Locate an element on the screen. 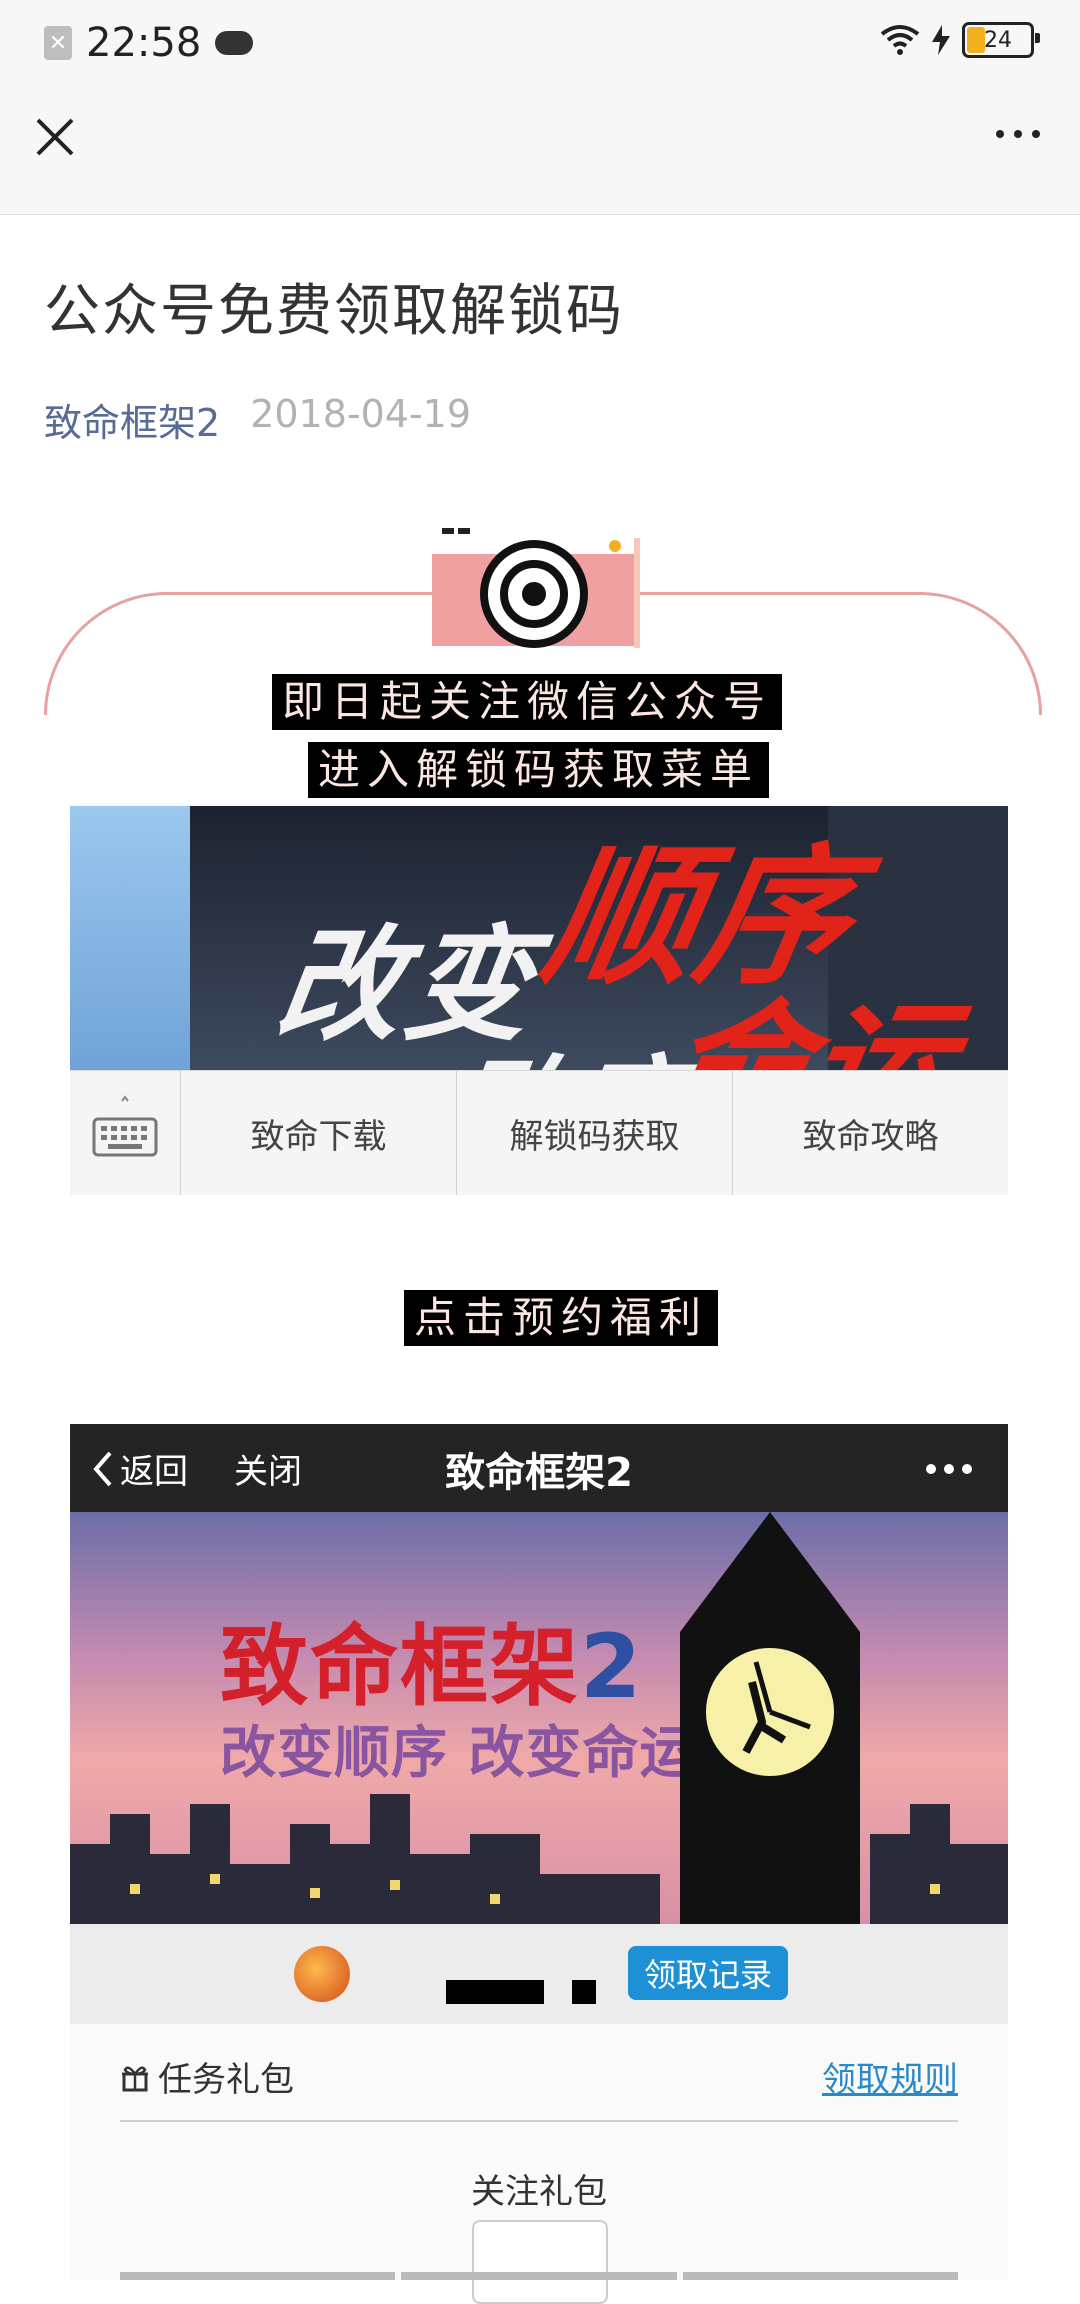  gift-thumbnail is located at coordinates (540, 2262).